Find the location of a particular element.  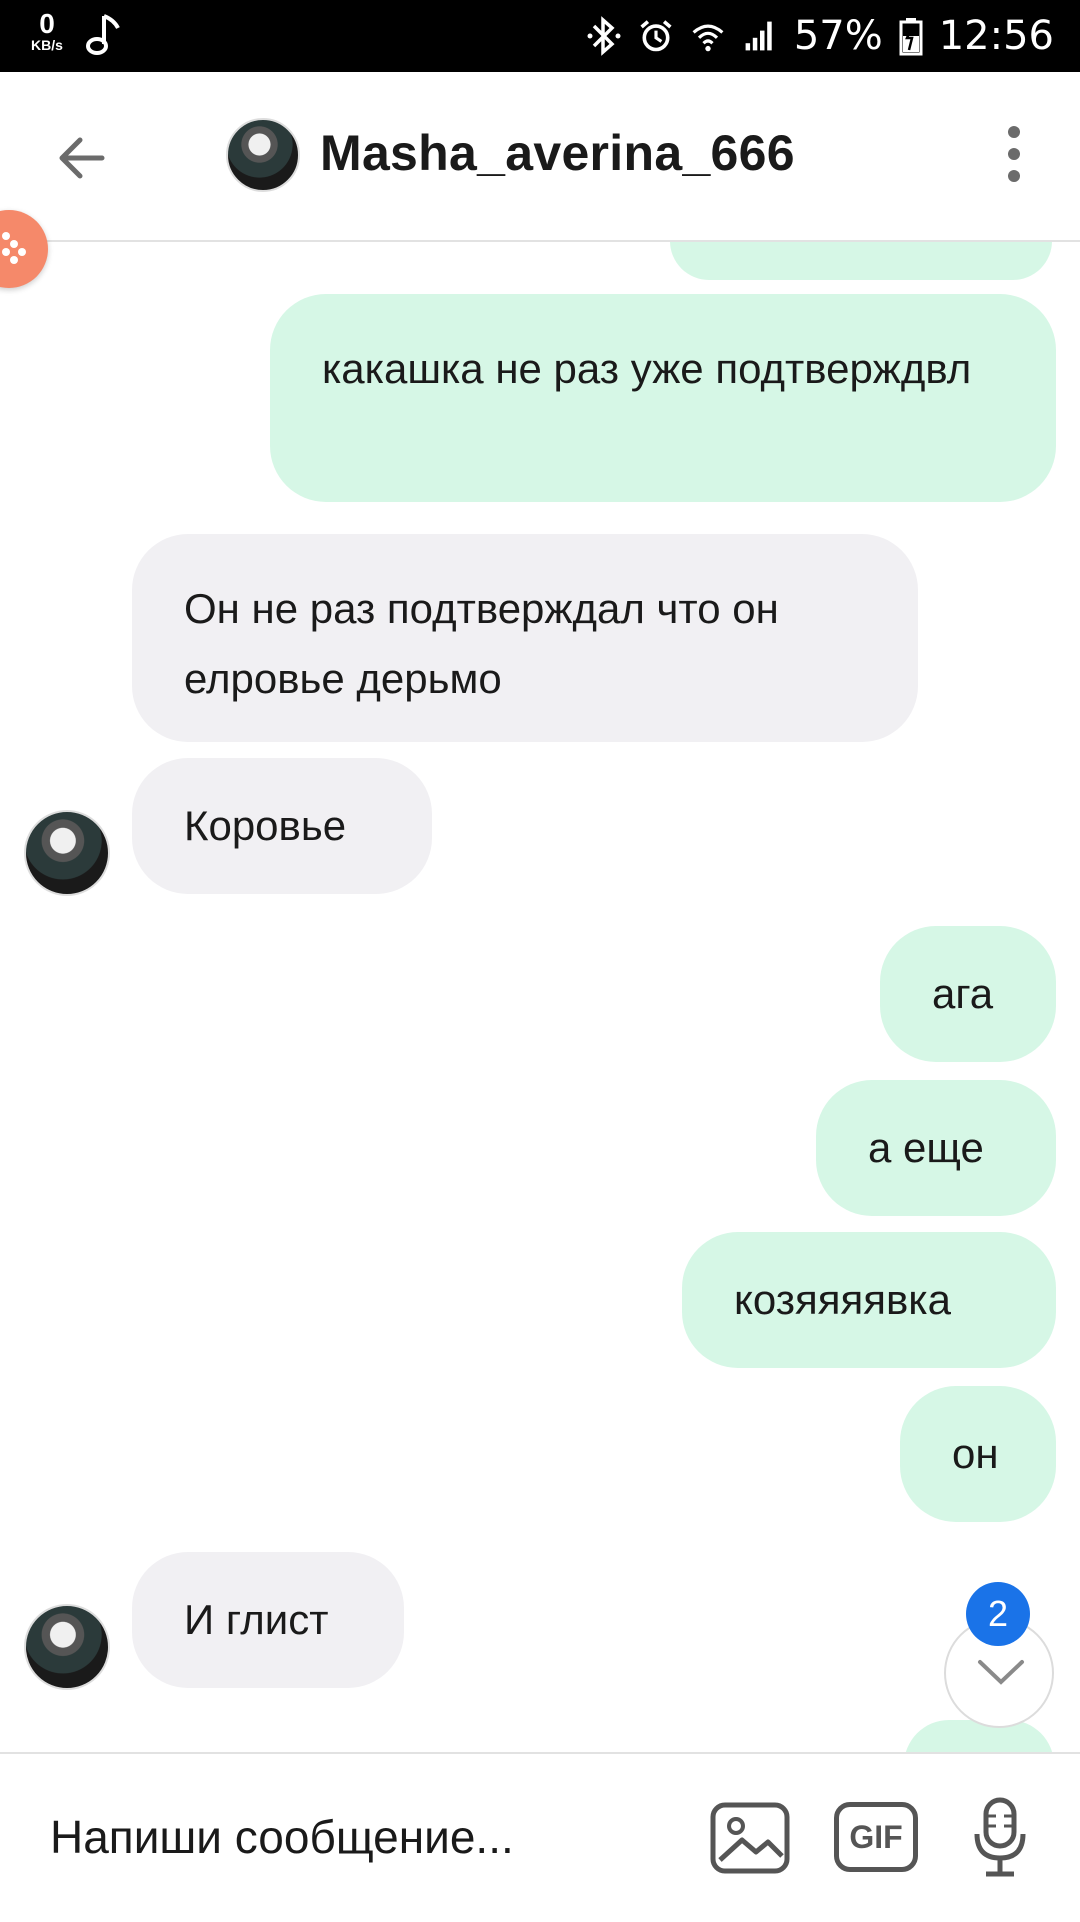

wifi-icon is located at coordinates (708, 38).